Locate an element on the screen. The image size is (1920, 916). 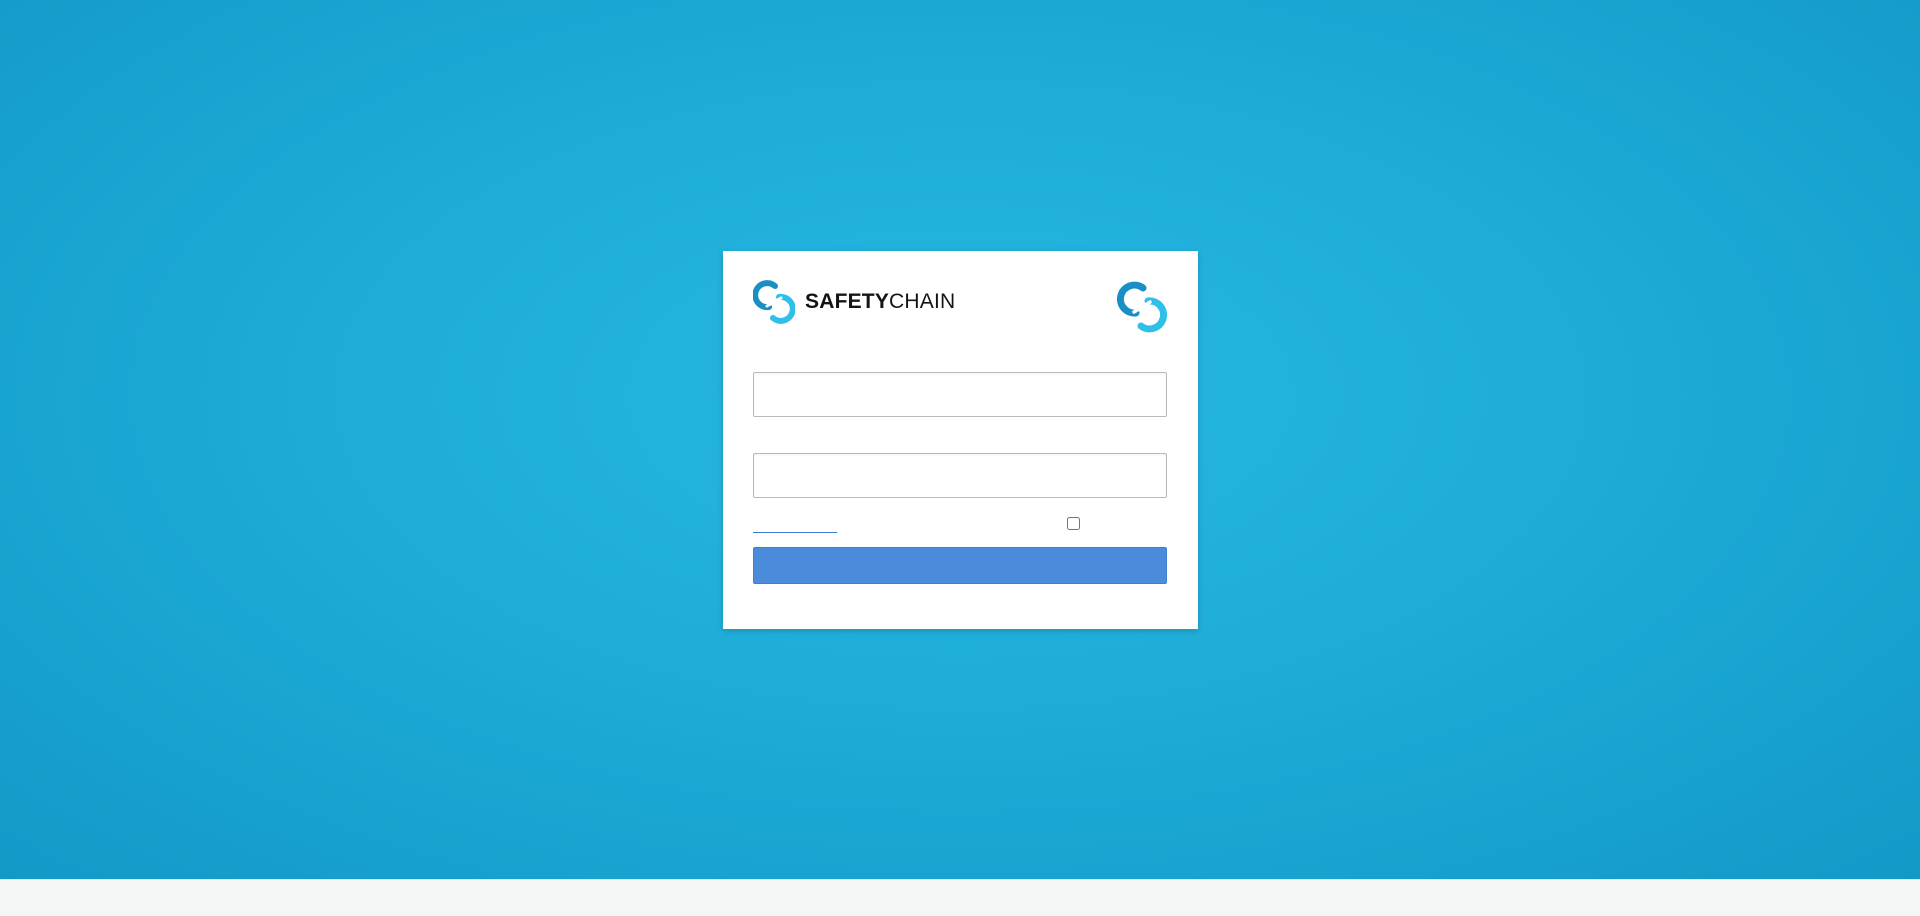
login-button is located at coordinates (960, 565).